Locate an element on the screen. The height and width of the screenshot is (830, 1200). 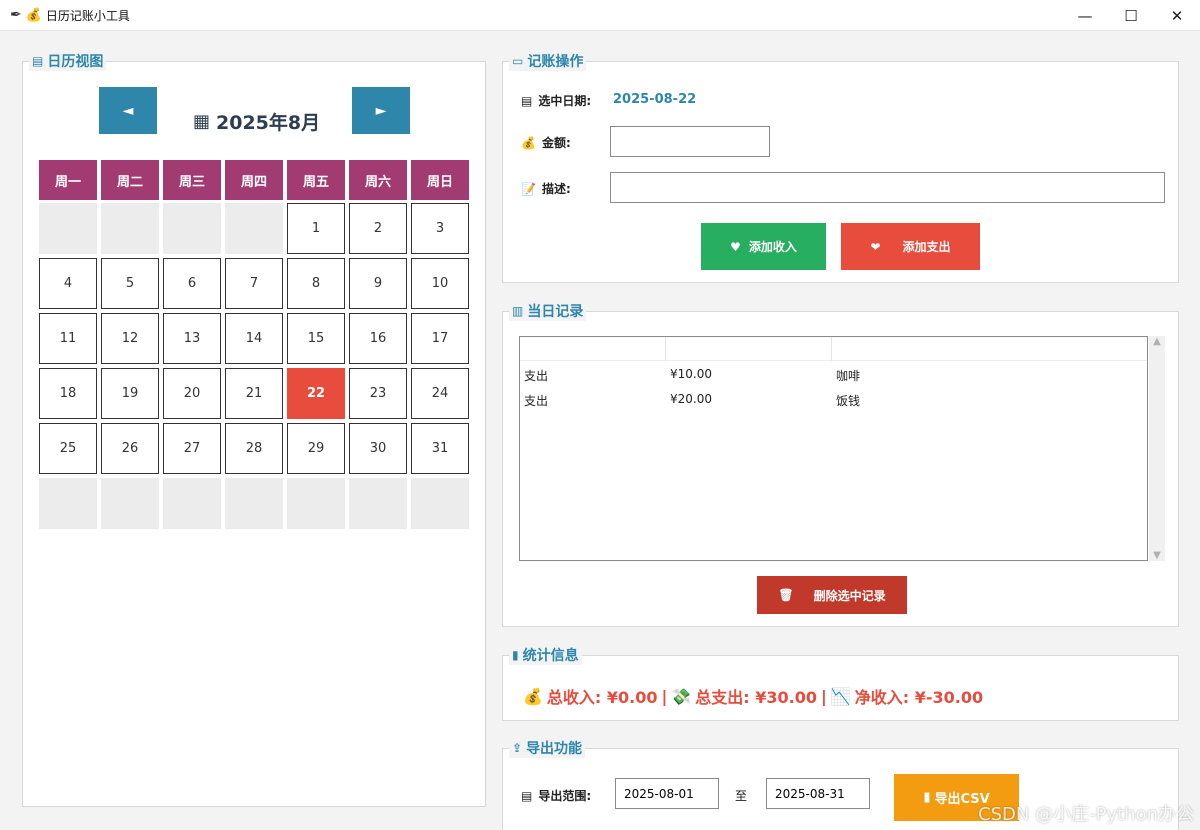
calendar-day: 7 is located at coordinates (254, 283).